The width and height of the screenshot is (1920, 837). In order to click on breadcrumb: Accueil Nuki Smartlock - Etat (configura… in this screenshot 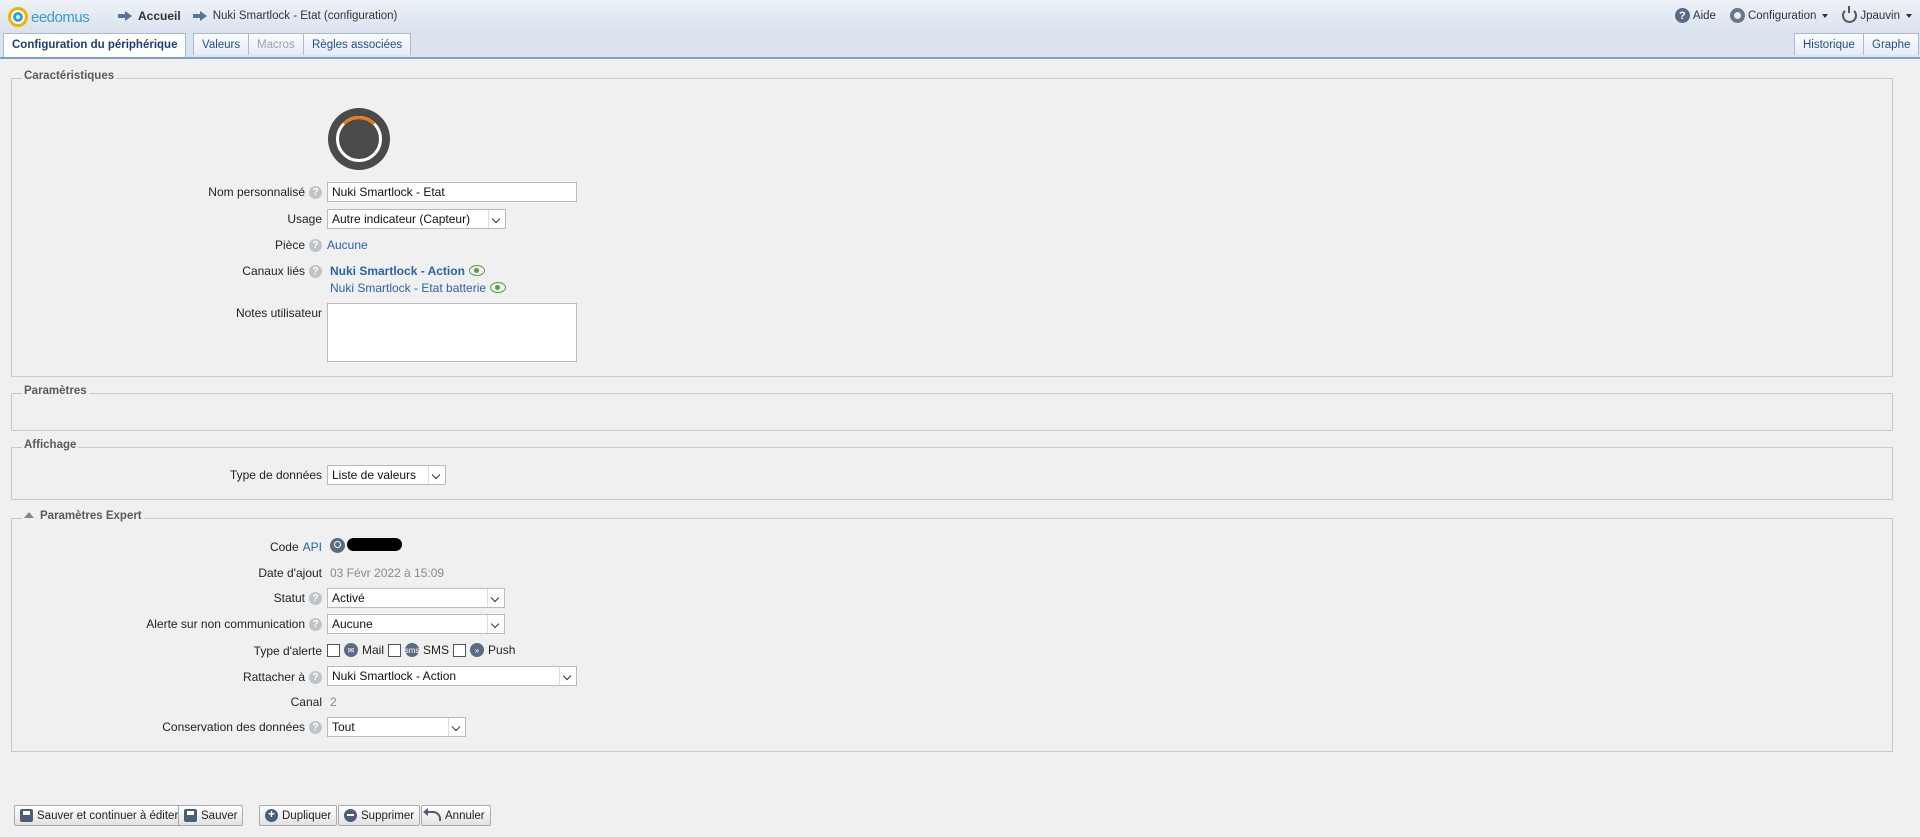, I will do `click(257, 16)`.